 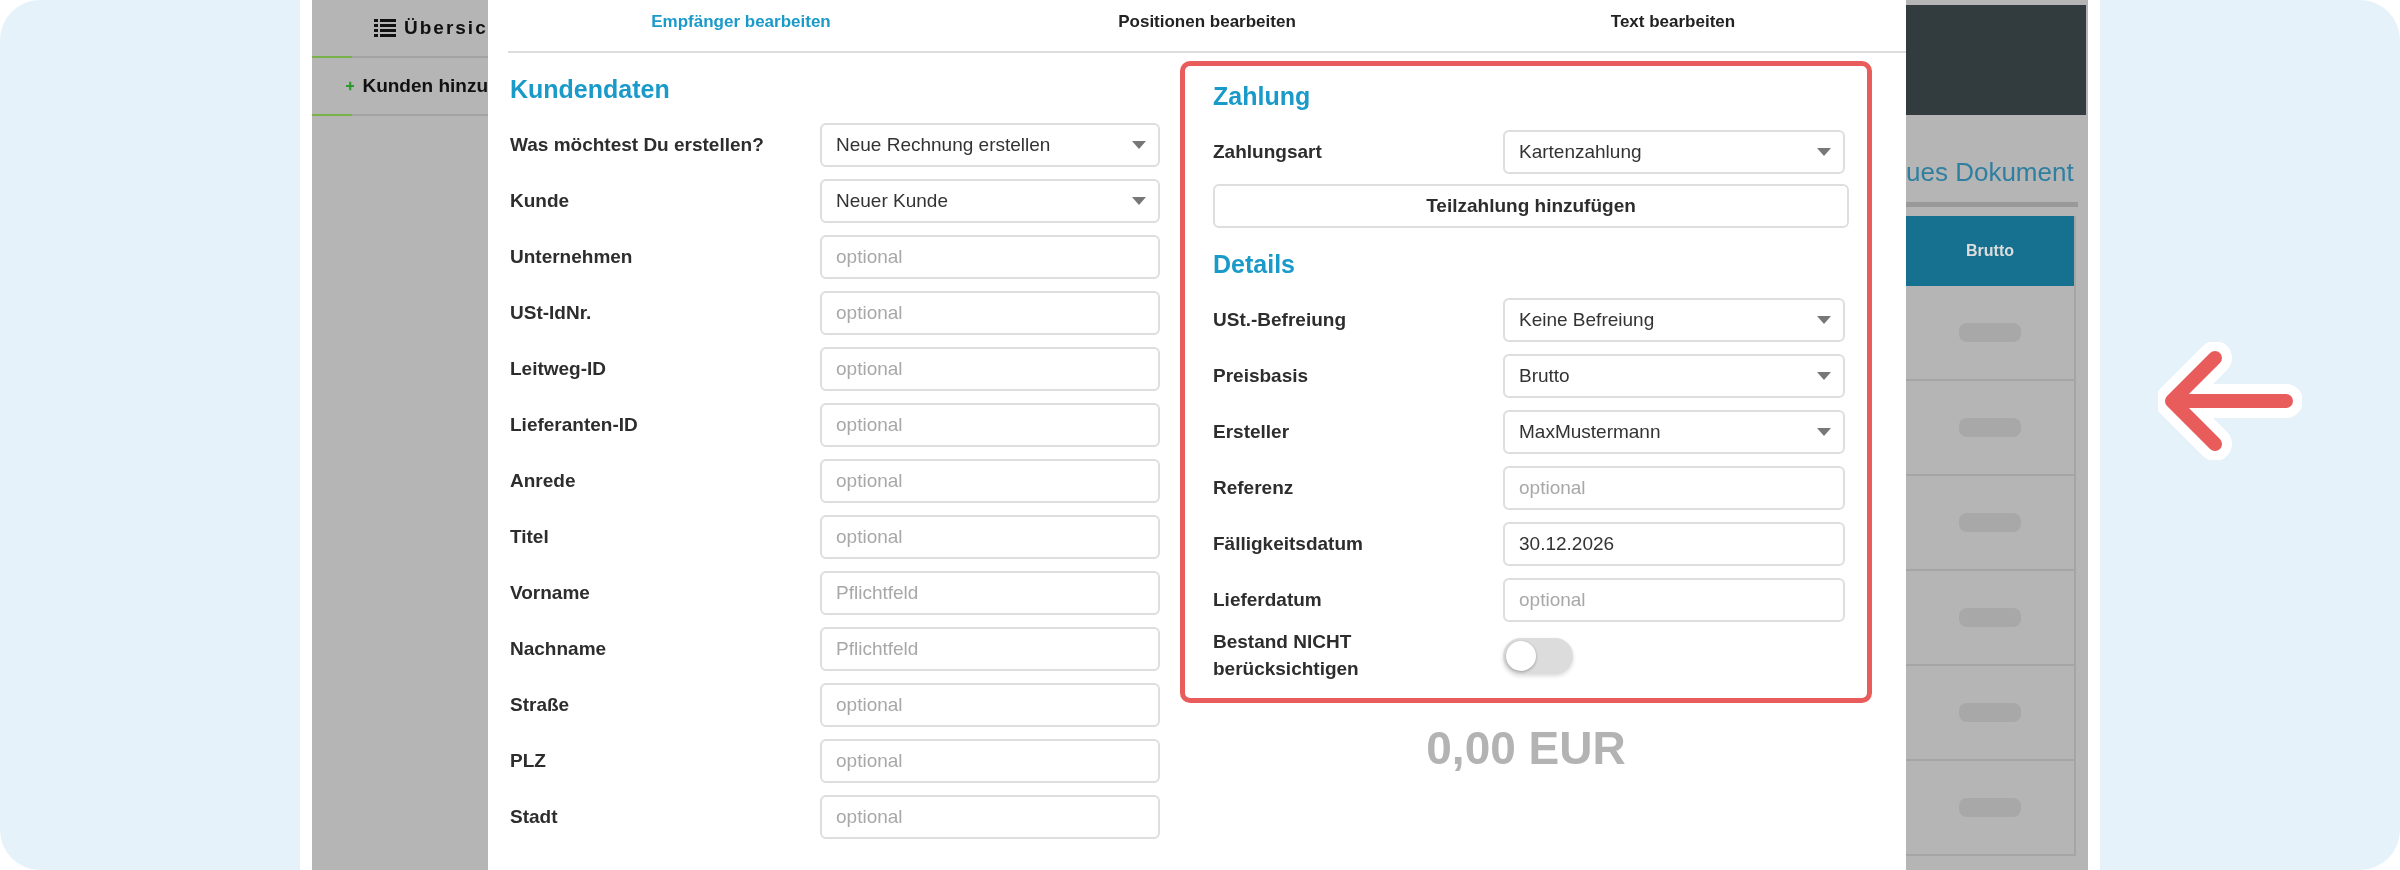 I want to click on select-field: Brutto, so click(x=1674, y=376).